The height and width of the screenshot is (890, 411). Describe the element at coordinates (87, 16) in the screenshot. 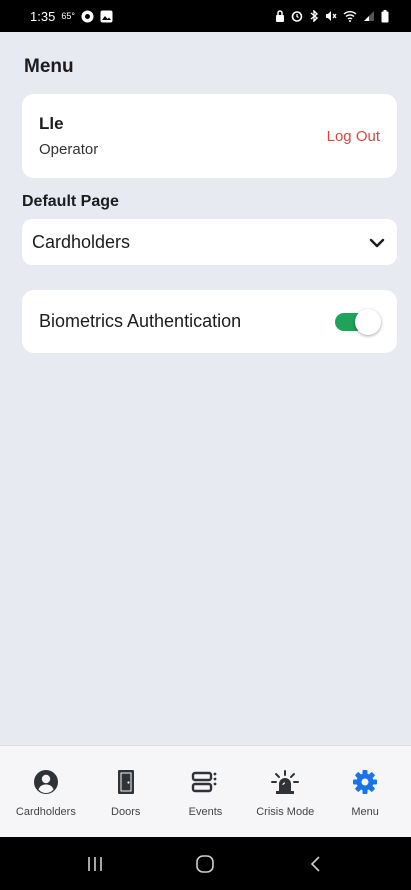

I see `notification-circle-icon` at that location.